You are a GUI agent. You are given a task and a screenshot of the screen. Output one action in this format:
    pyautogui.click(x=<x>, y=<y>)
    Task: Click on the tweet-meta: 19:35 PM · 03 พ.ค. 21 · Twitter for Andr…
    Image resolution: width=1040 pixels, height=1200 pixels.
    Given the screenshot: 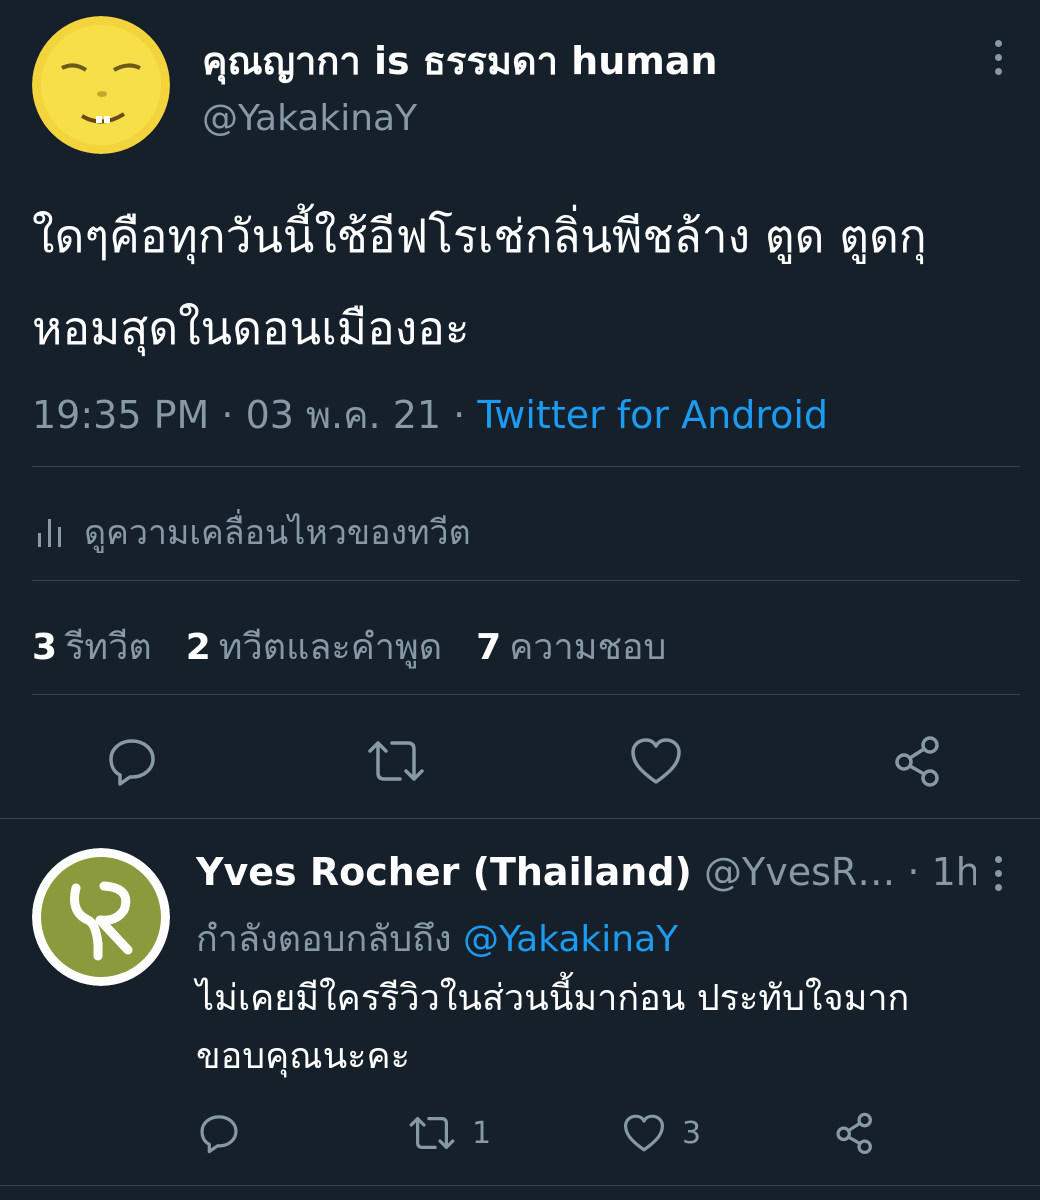 What is the action you would take?
    pyautogui.click(x=430, y=414)
    